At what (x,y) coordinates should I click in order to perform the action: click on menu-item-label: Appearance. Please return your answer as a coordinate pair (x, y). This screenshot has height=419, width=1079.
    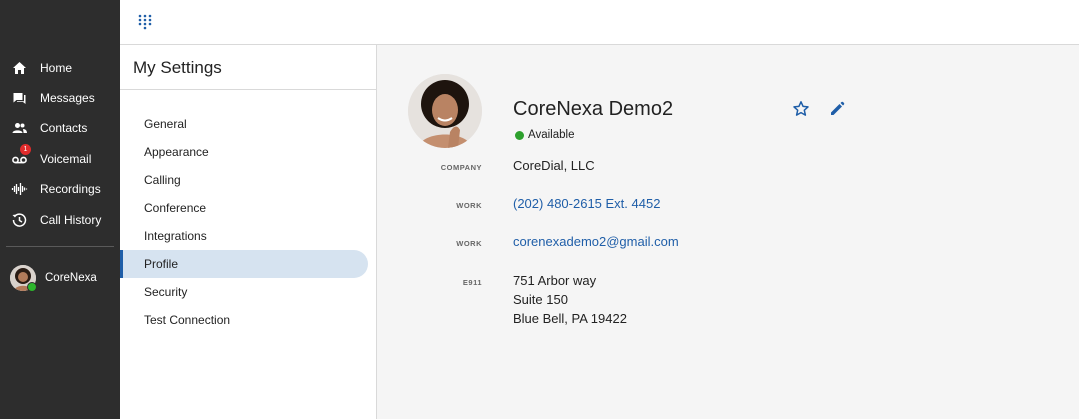
    Looking at the image, I should click on (176, 152).